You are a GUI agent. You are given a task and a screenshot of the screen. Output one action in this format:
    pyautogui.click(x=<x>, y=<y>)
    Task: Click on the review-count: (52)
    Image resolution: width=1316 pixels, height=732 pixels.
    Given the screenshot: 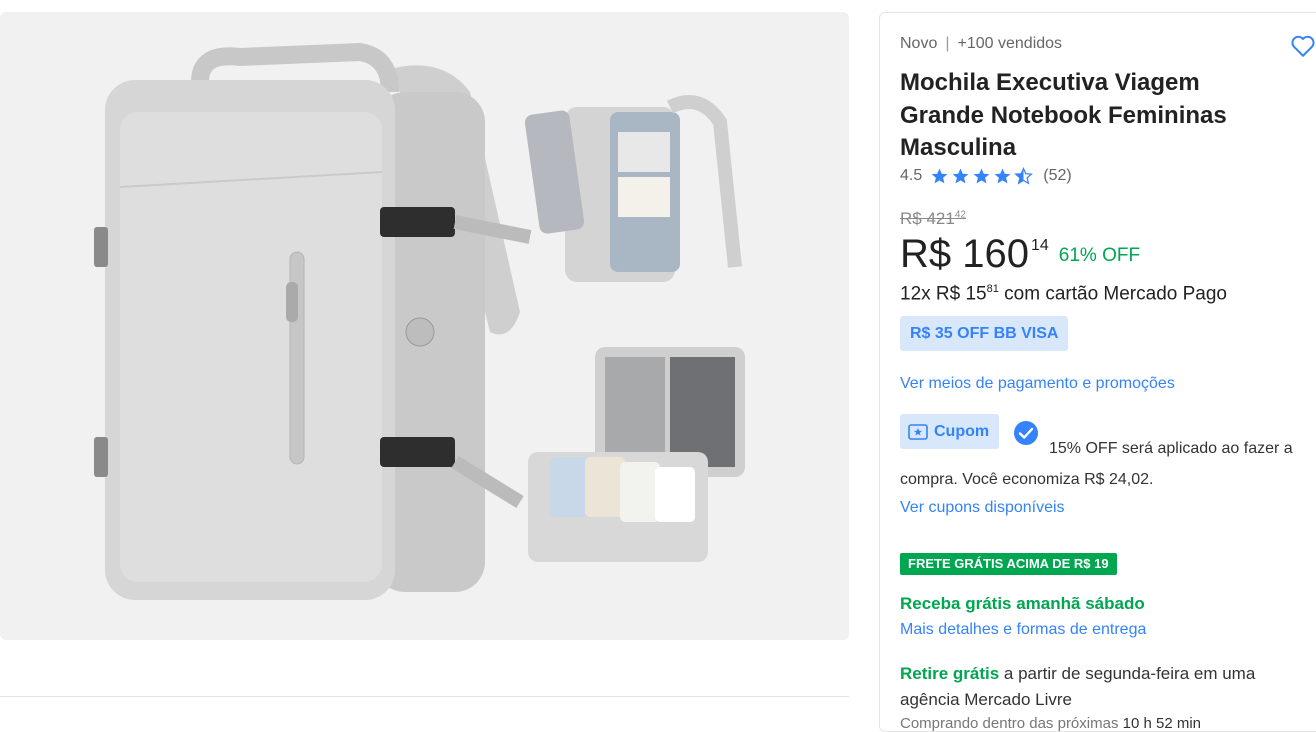 What is the action you would take?
    pyautogui.click(x=1057, y=175)
    